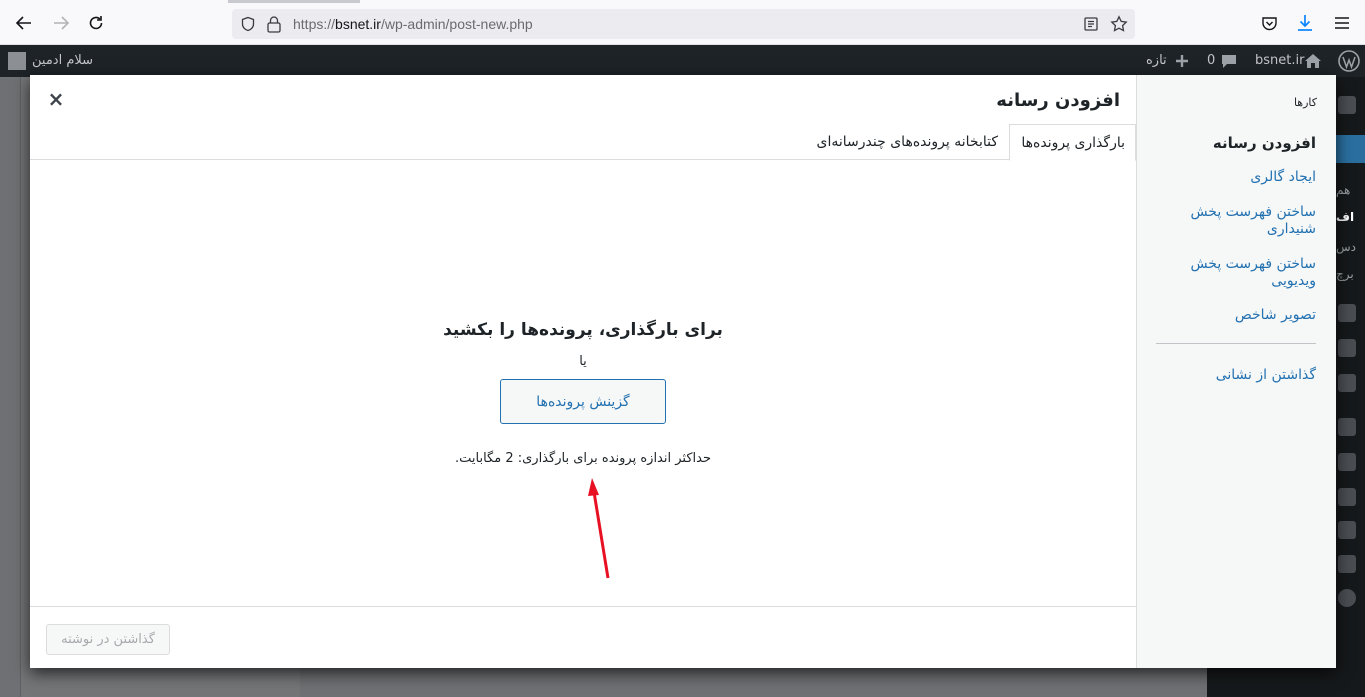 This screenshot has height=697, width=1365. Describe the element at coordinates (248, 24) in the screenshot. I see `shield-icon` at that location.